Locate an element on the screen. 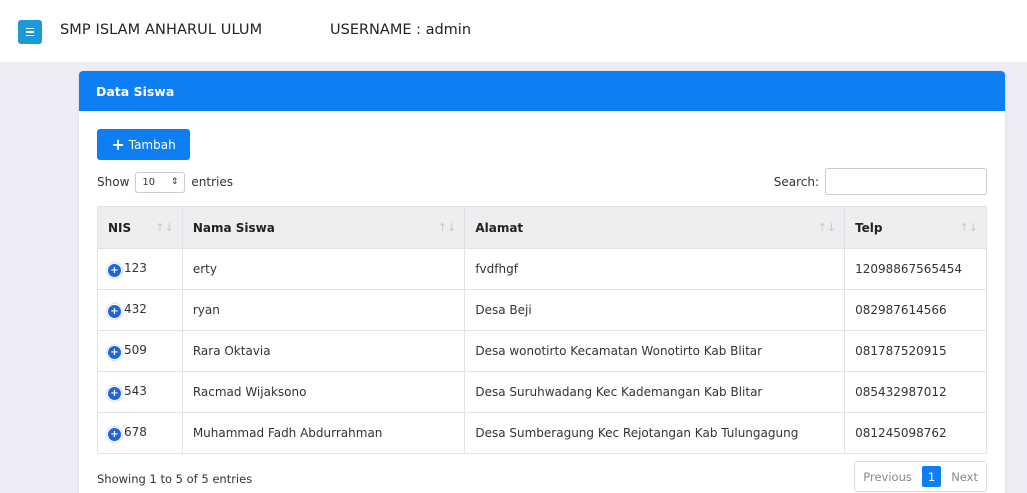  cell-nis: +509 is located at coordinates (140, 351).